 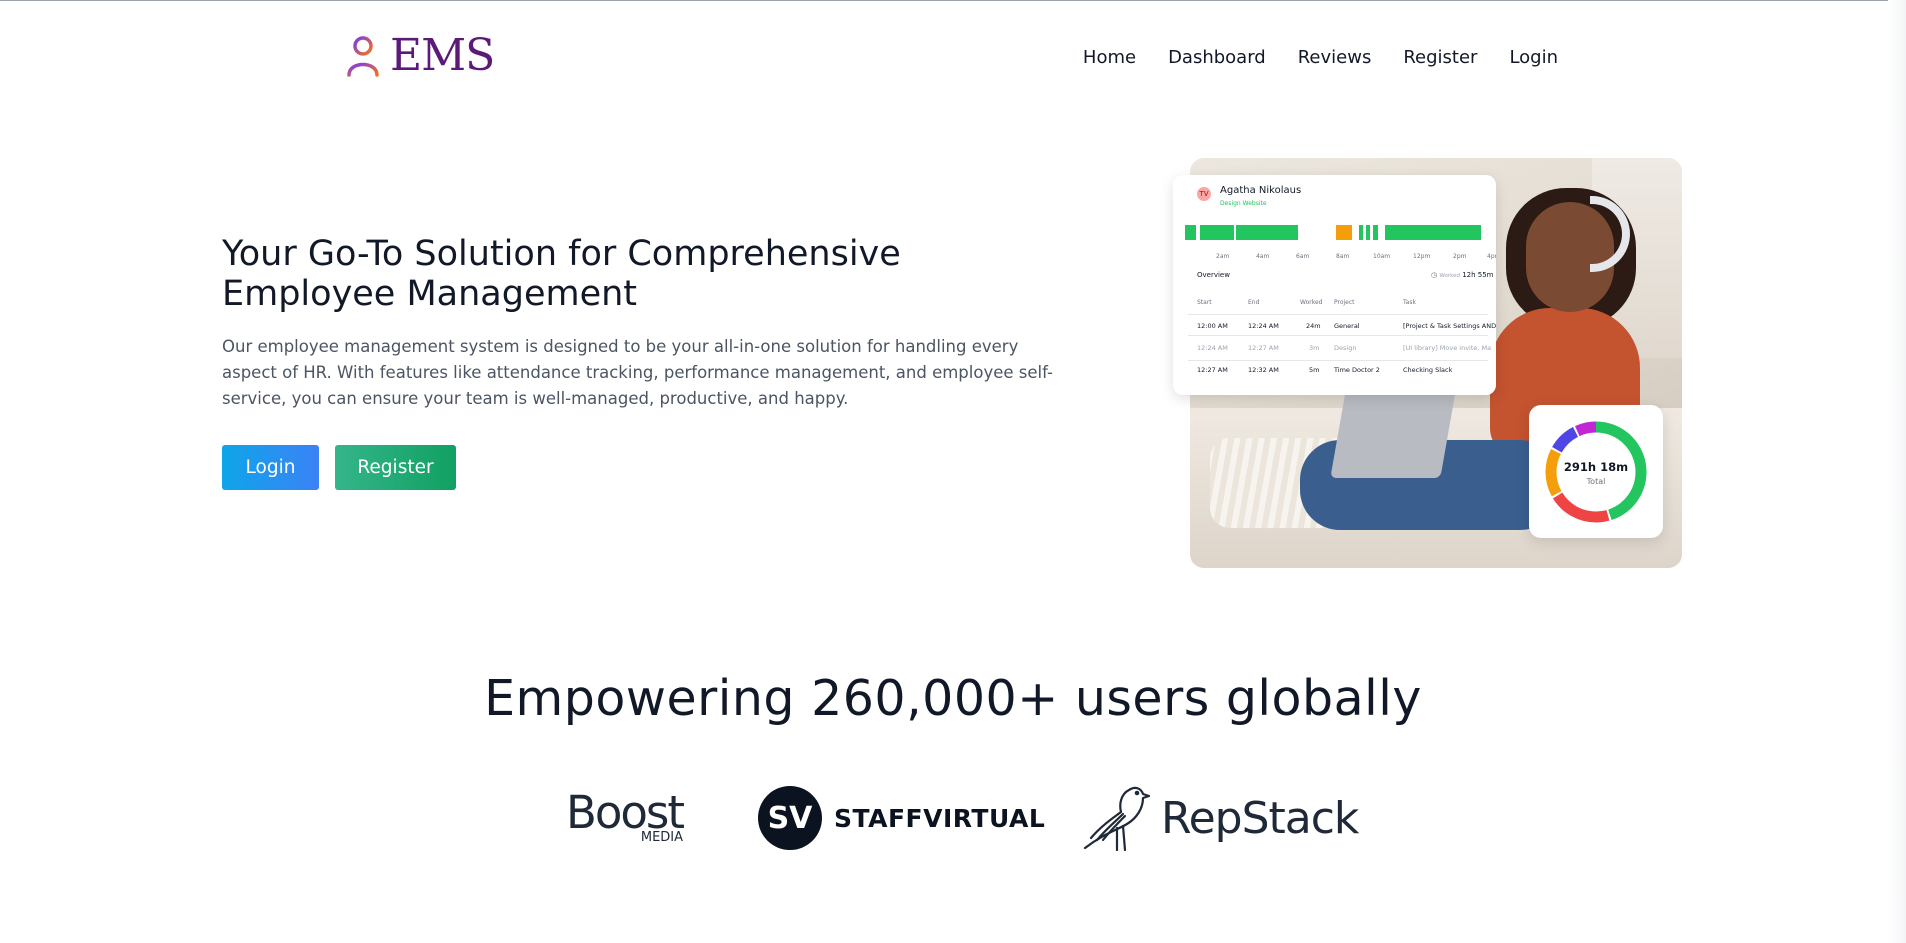 I want to click on table-cell: [Project & Task Settings AND, so click(x=1449, y=326).